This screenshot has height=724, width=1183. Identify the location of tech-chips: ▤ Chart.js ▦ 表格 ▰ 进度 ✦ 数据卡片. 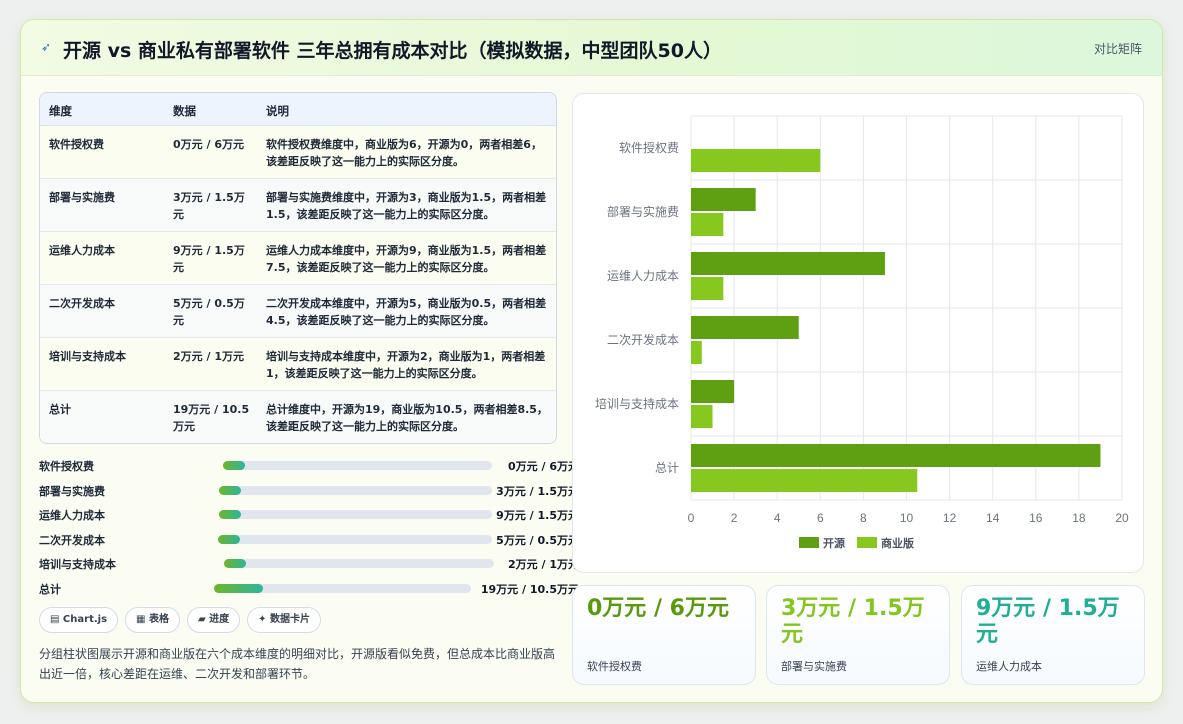
(180, 620).